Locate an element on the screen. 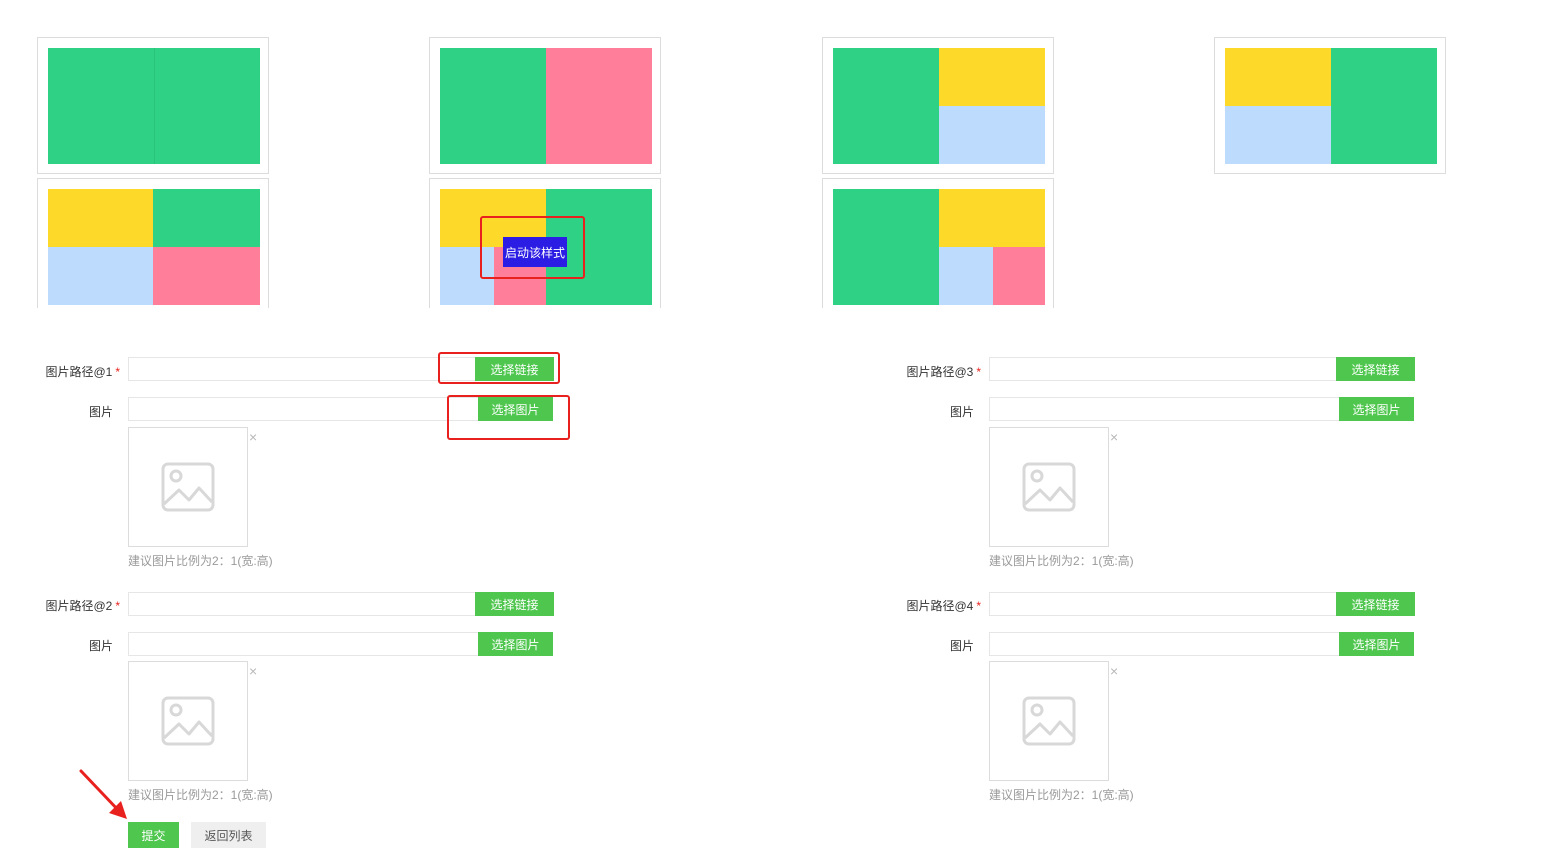 The width and height of the screenshot is (1555, 858). image1-label: 图片 is located at coordinates (100, 412).